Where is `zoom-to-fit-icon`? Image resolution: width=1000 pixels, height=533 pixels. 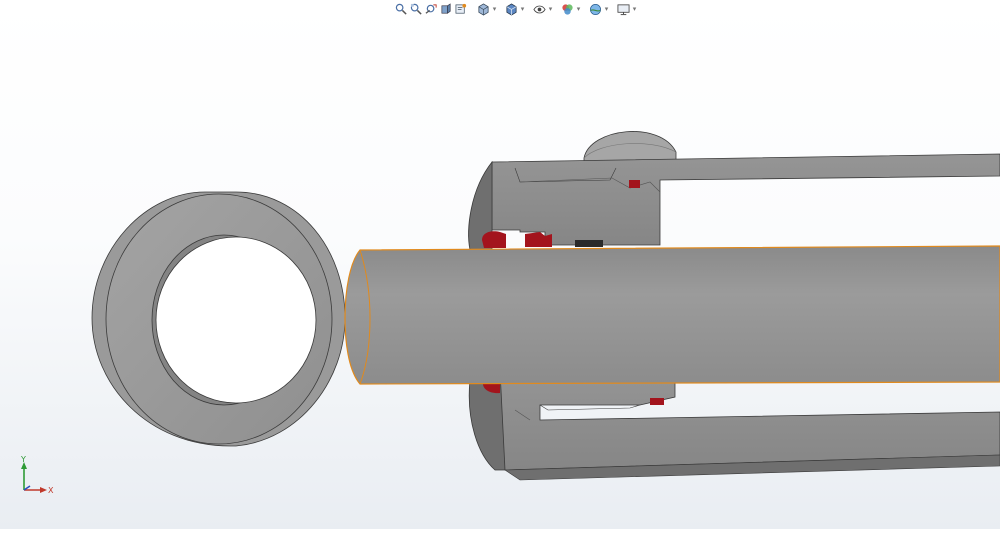 zoom-to-fit-icon is located at coordinates (401, 9).